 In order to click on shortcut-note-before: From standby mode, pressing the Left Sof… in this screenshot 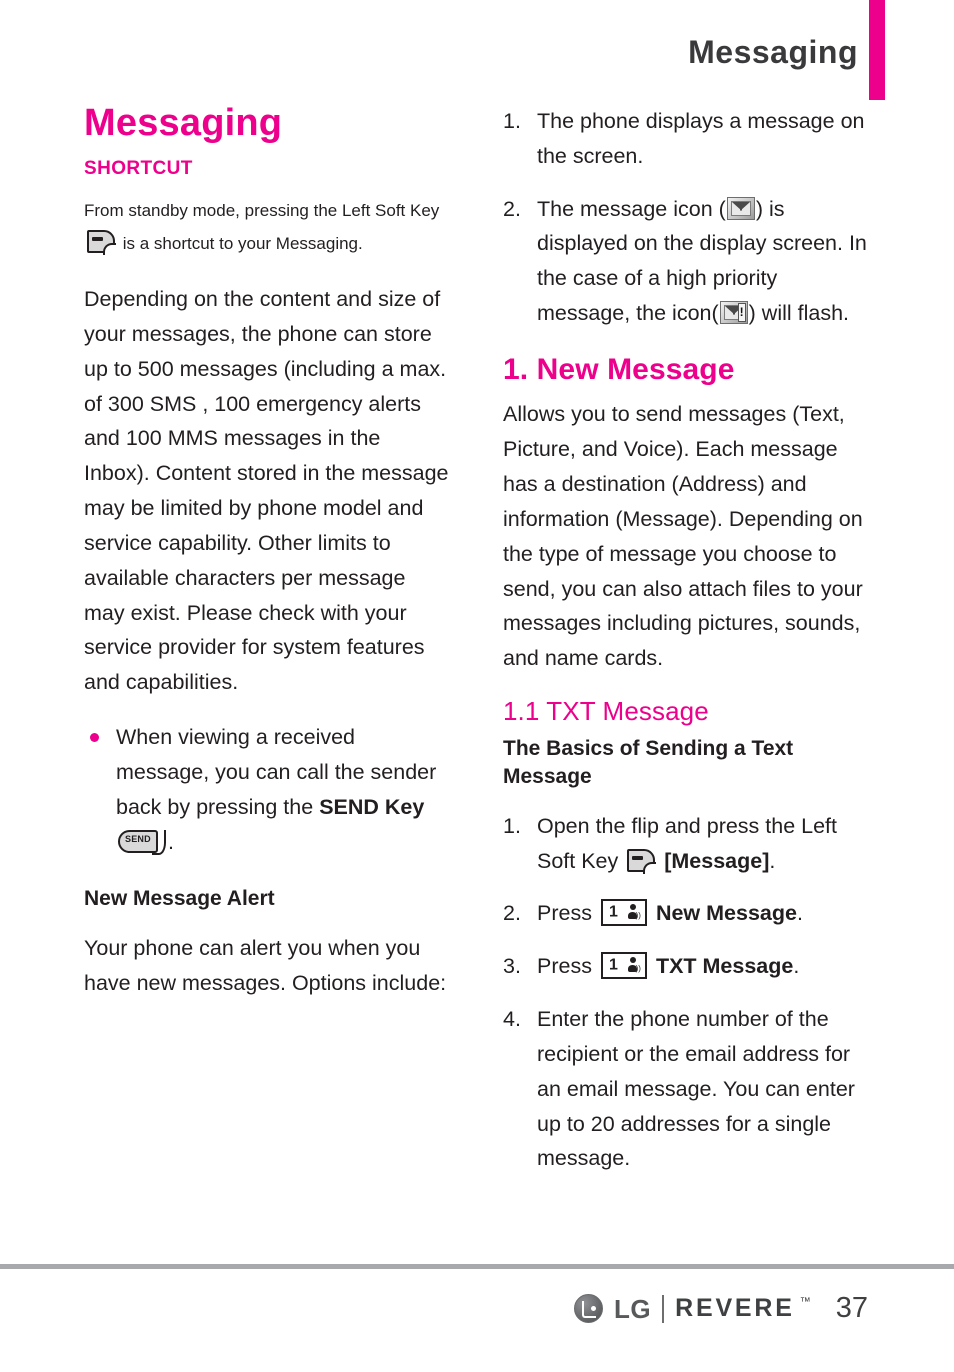, I will do `click(262, 210)`.